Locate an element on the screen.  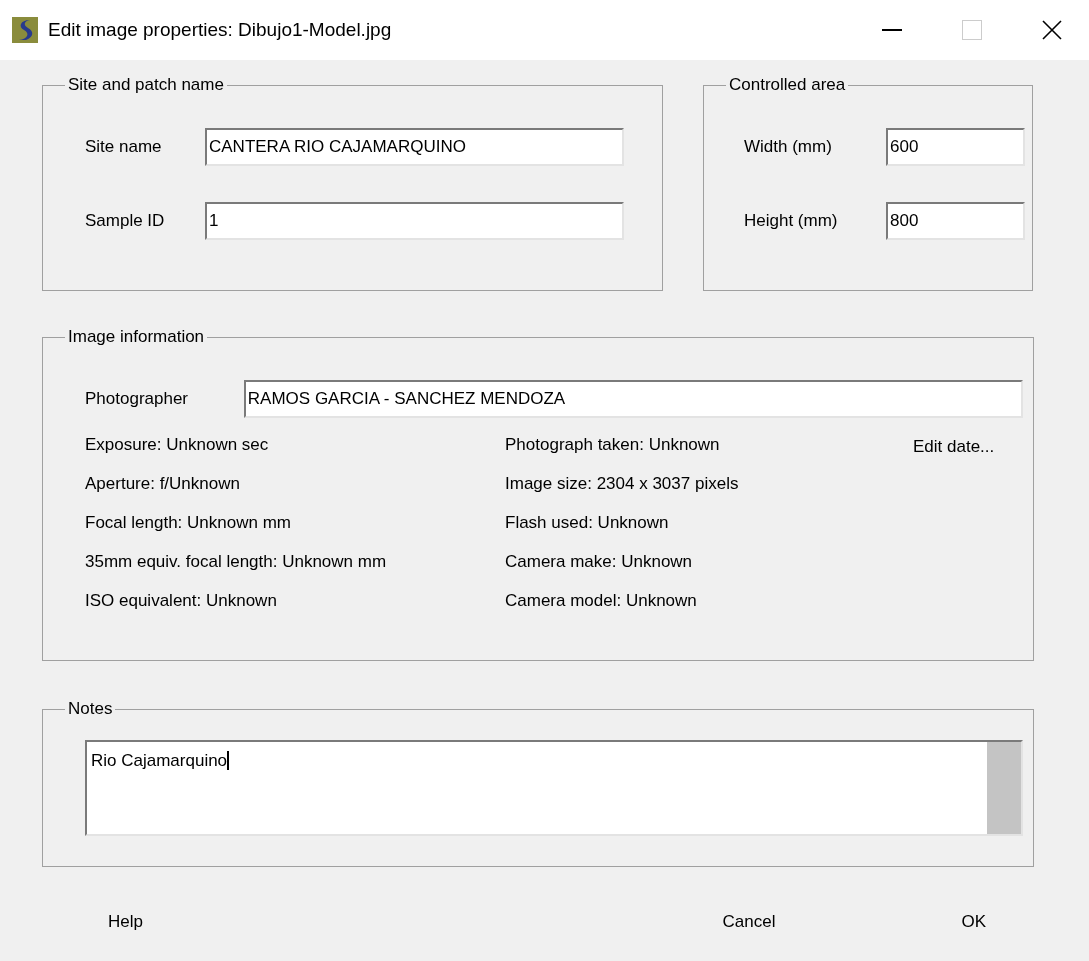
text-field: CANTERA RIO CAJAMARQUINO is located at coordinates (414, 147).